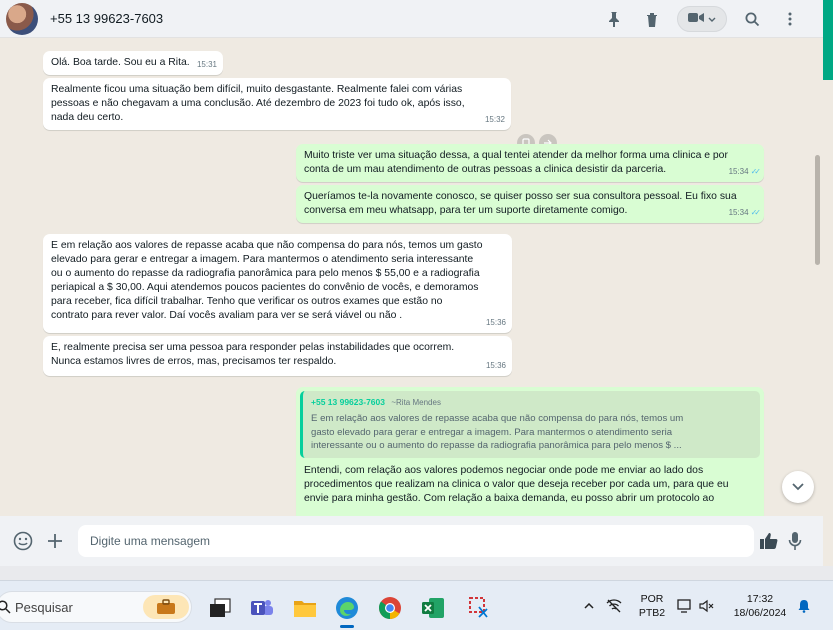  What do you see at coordinates (348, 402) in the screenshot?
I see `quote-author-number: +55 13 99623-7603` at bounding box center [348, 402].